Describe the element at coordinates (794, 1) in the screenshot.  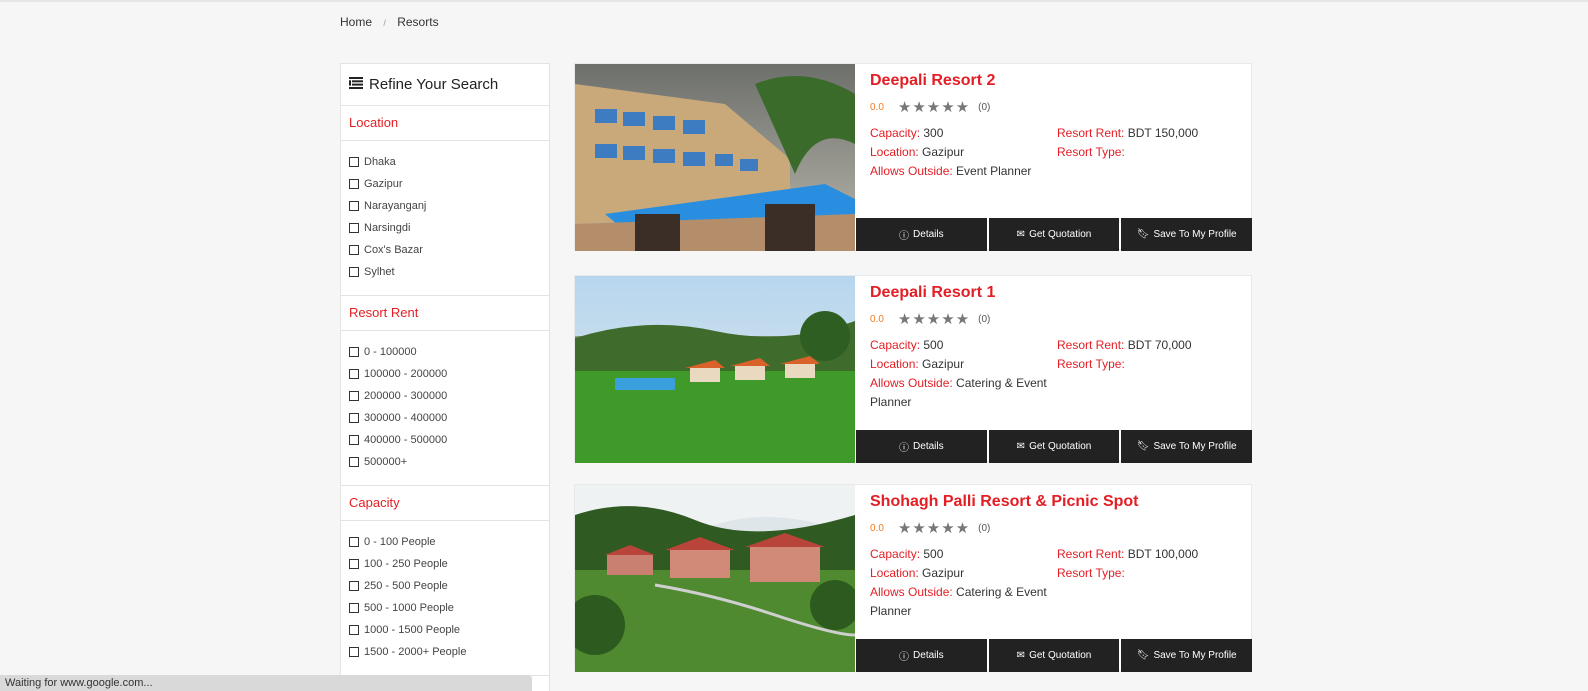
I see `top-divider` at that location.